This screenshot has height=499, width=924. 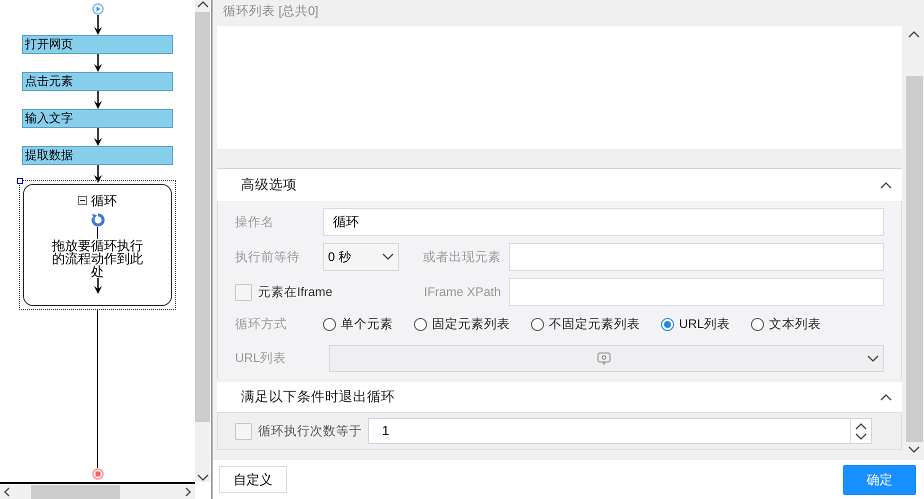 I want to click on radio-label: 固定元素列表, so click(x=471, y=324).